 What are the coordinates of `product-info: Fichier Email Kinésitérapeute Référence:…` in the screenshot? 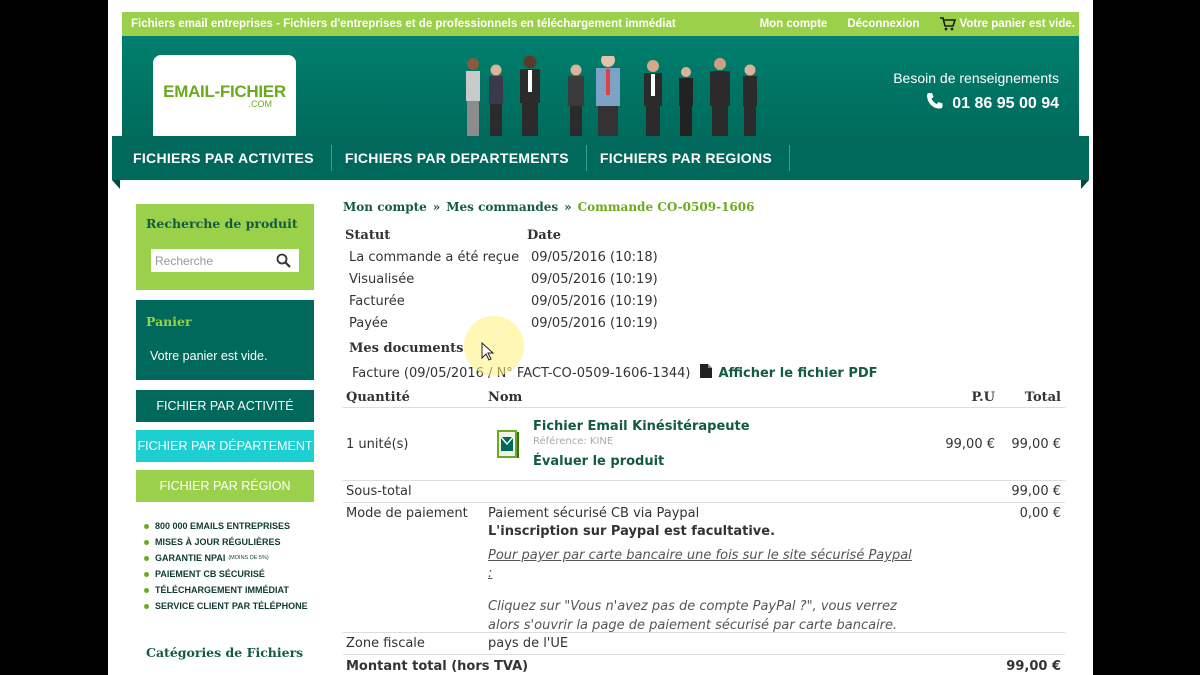 It's located at (641, 444).